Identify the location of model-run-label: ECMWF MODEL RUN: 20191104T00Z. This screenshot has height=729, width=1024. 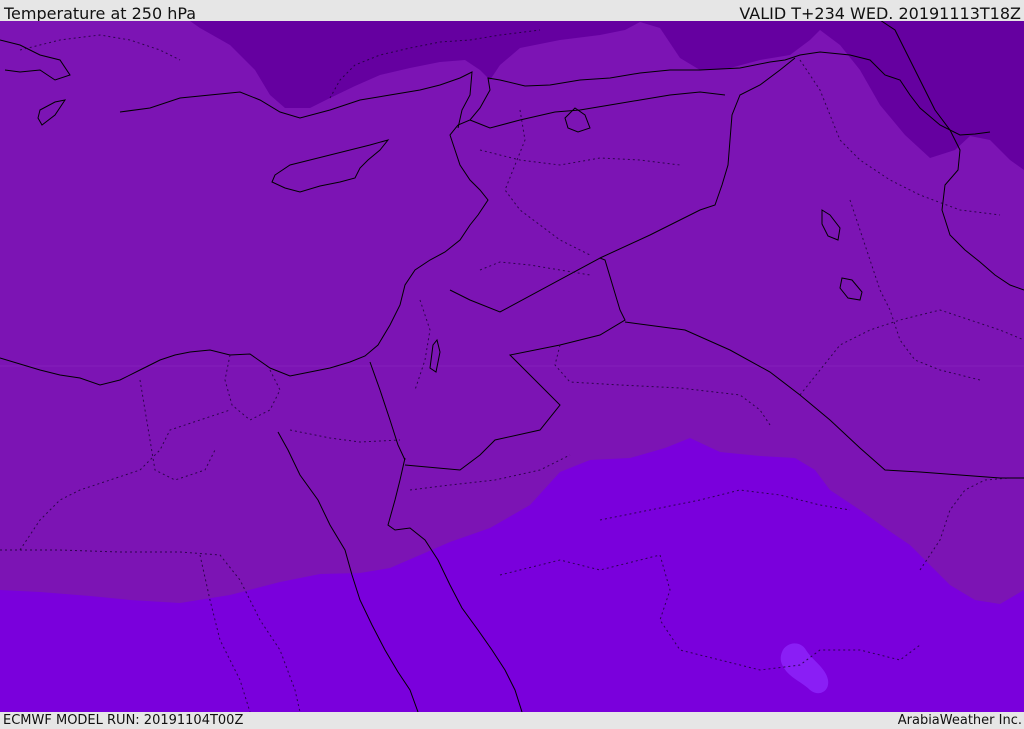
(123, 720).